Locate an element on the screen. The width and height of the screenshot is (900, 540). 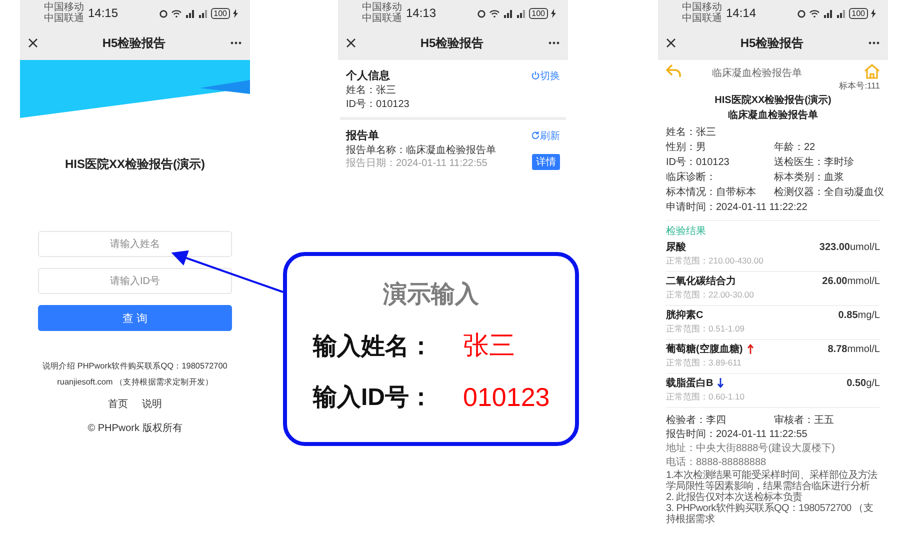
info-field: 年龄：22 is located at coordinates (827, 147).